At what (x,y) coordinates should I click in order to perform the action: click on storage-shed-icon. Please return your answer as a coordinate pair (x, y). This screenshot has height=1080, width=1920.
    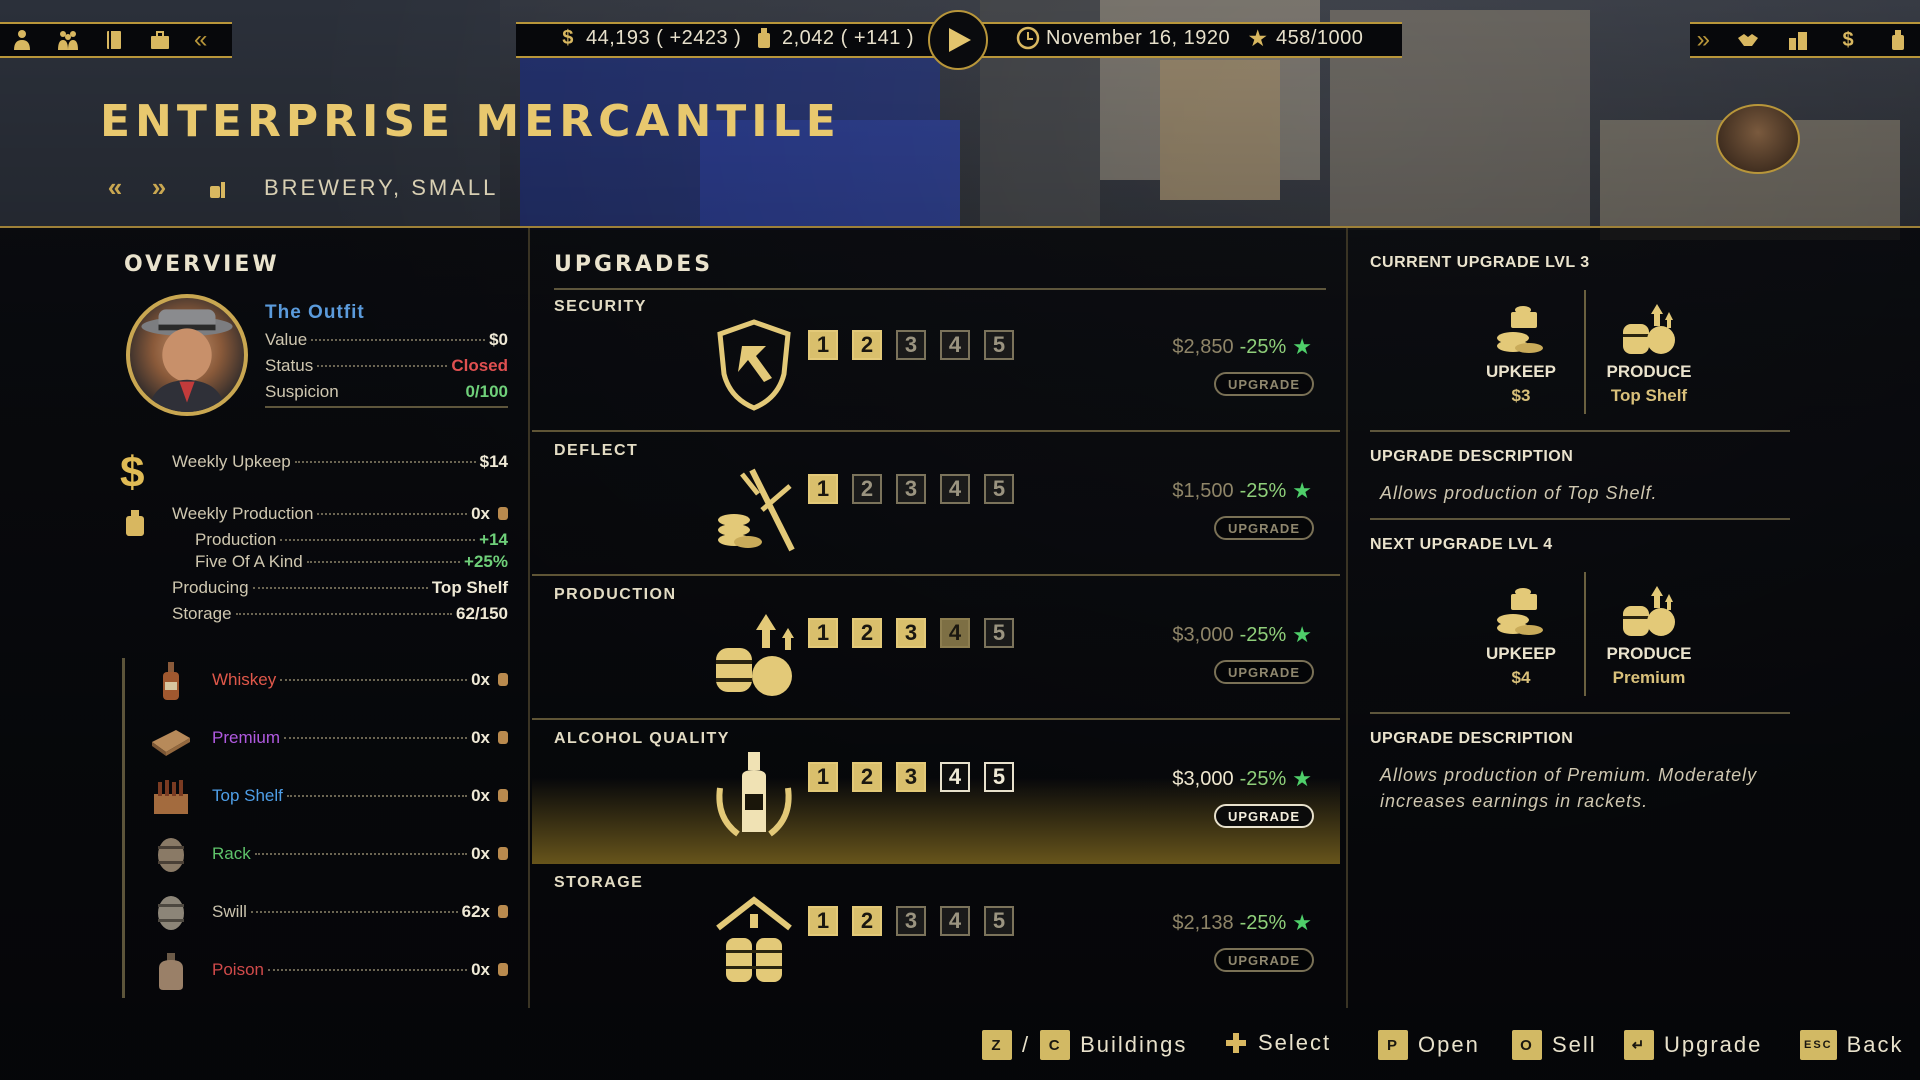
    Looking at the image, I should click on (754, 940).